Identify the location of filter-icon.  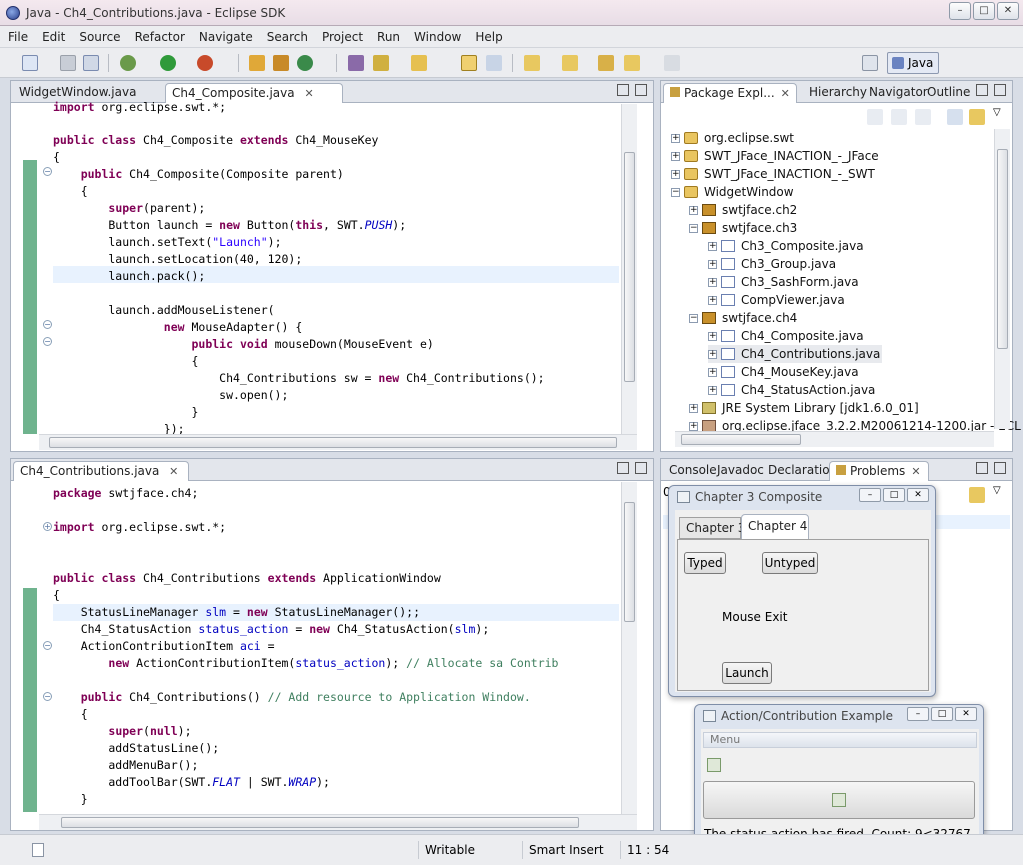
(977, 495).